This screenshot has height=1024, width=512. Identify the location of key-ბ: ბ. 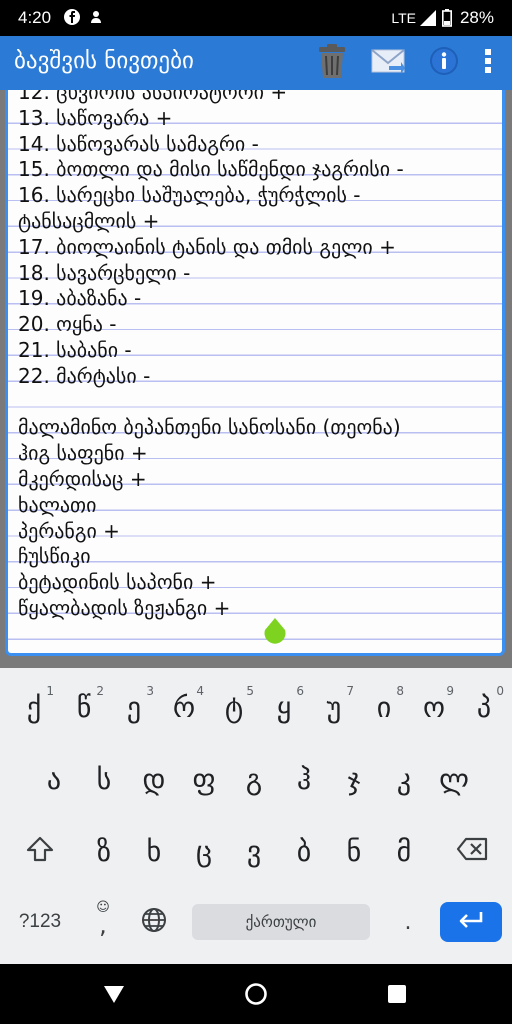
(304, 851).